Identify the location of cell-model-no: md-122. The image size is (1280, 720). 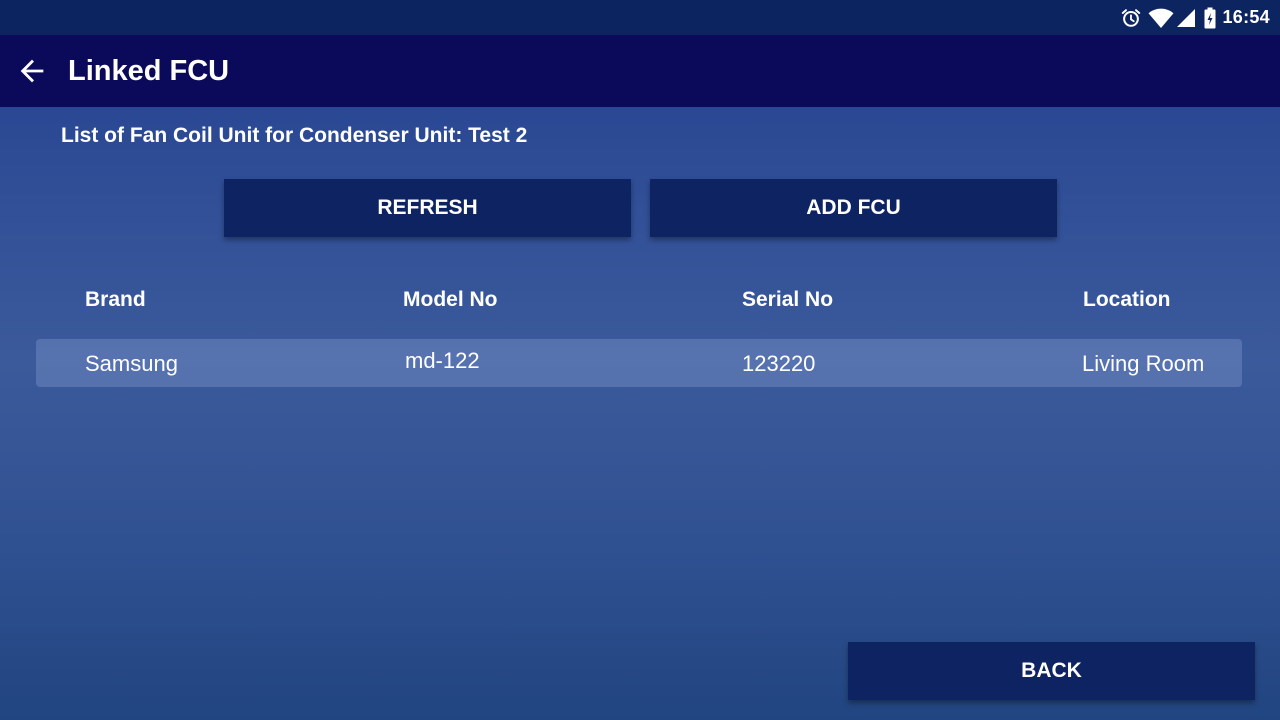
(442, 360).